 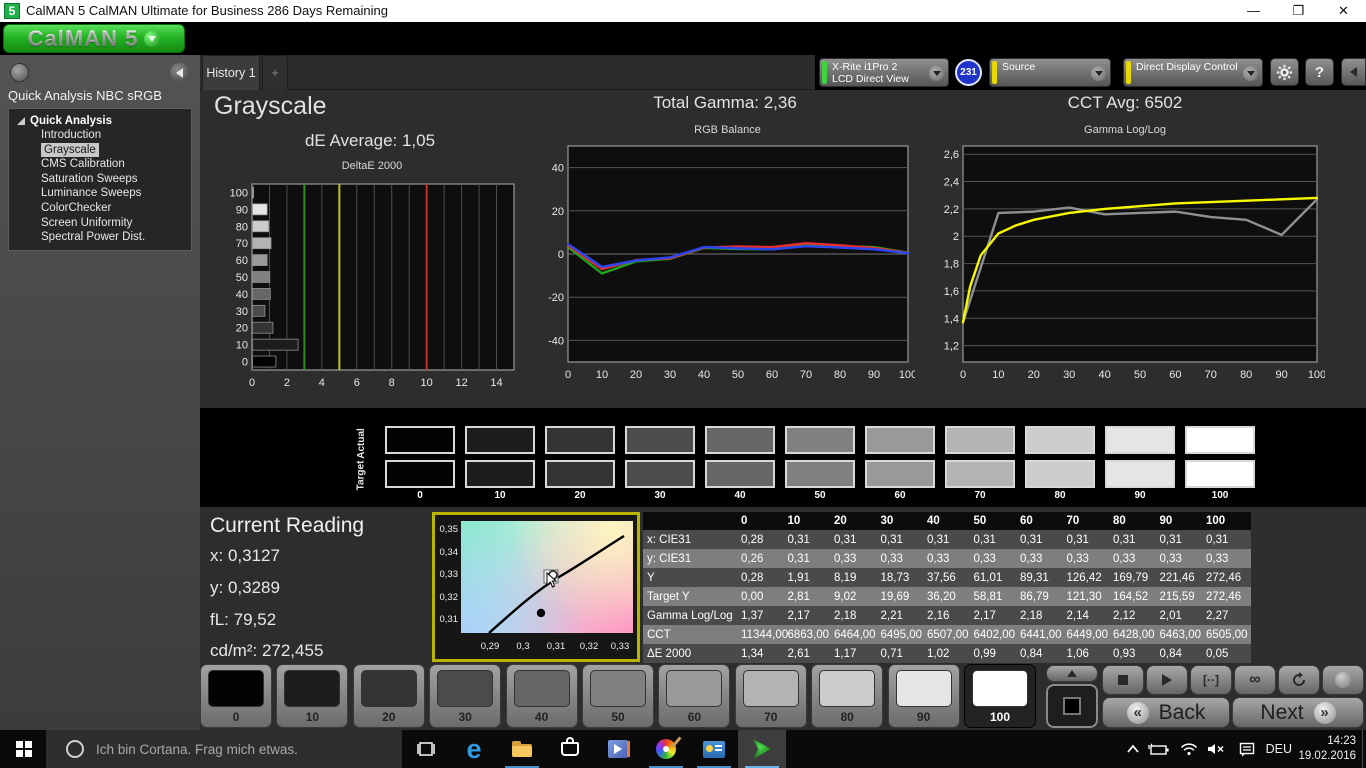 I want to click on tab-history-1: History 1, so click(x=231, y=72).